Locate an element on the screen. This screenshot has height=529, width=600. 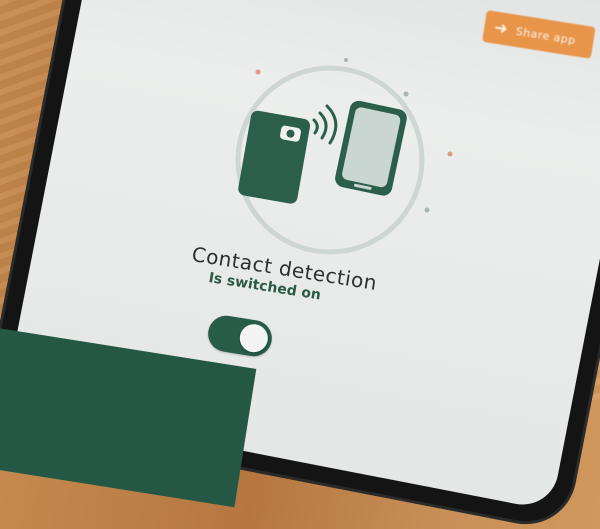
wireless-signal-icon is located at coordinates (325, 124).